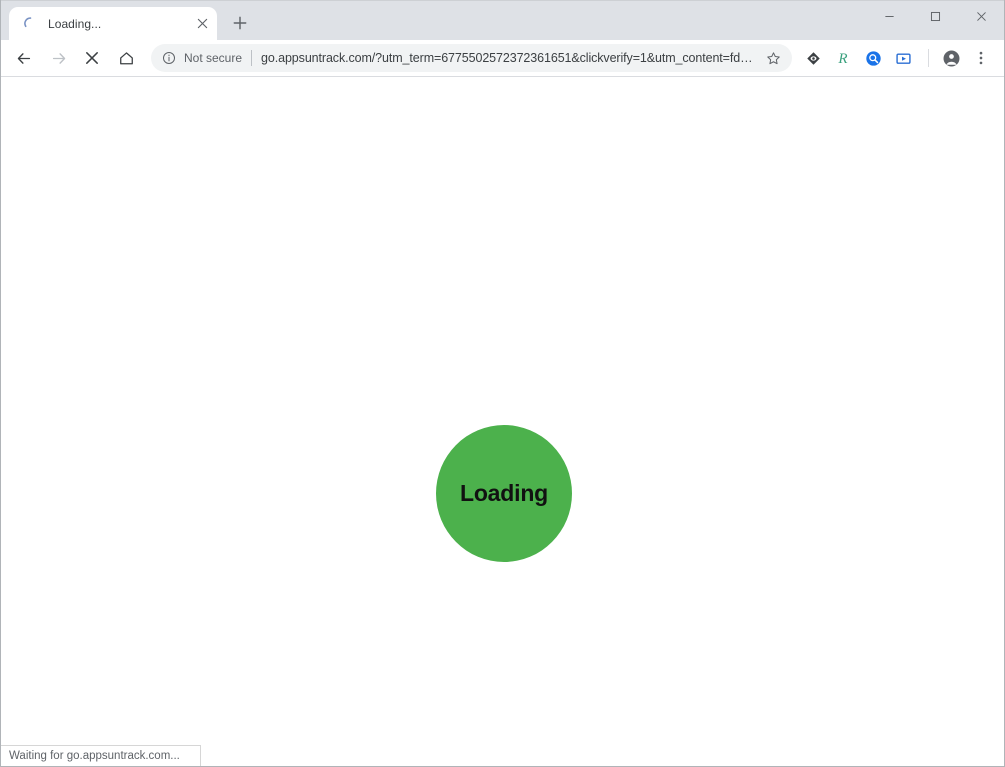 Image resolution: width=1005 pixels, height=767 pixels. What do you see at coordinates (30, 23) in the screenshot?
I see `spinner-icon` at bounding box center [30, 23].